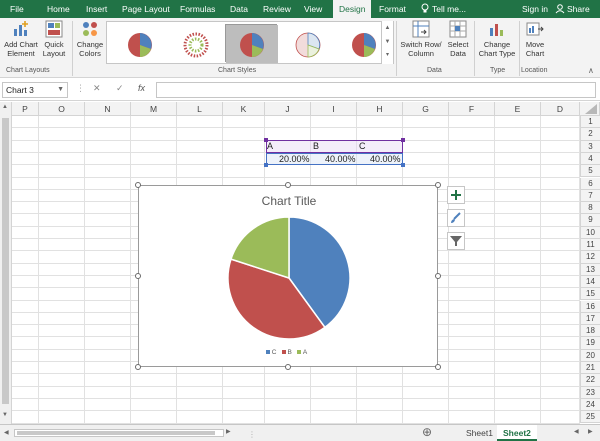  What do you see at coordinates (294, 159) in the screenshot?
I see `cell-j4: 20.00%` at bounding box center [294, 159].